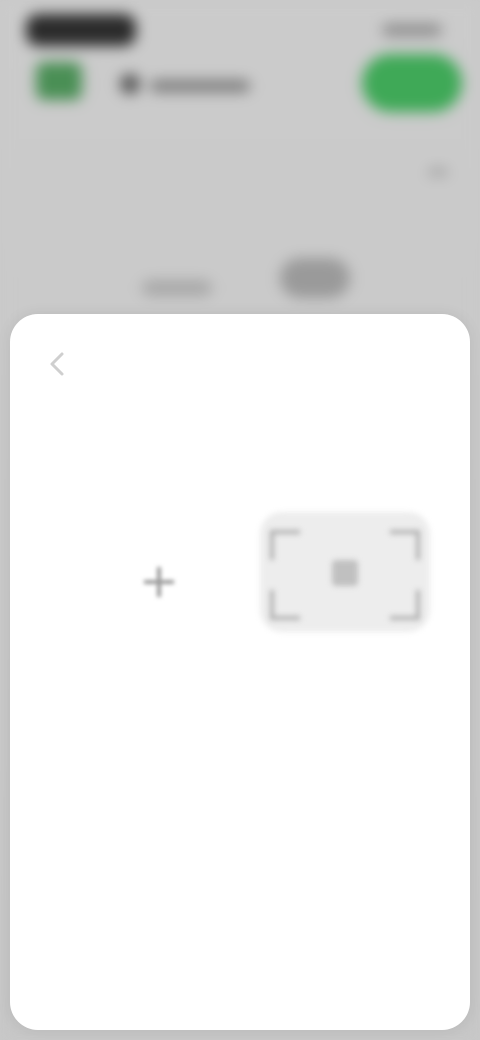 The image size is (480, 1040). I want to click on back-button, so click(58, 364).